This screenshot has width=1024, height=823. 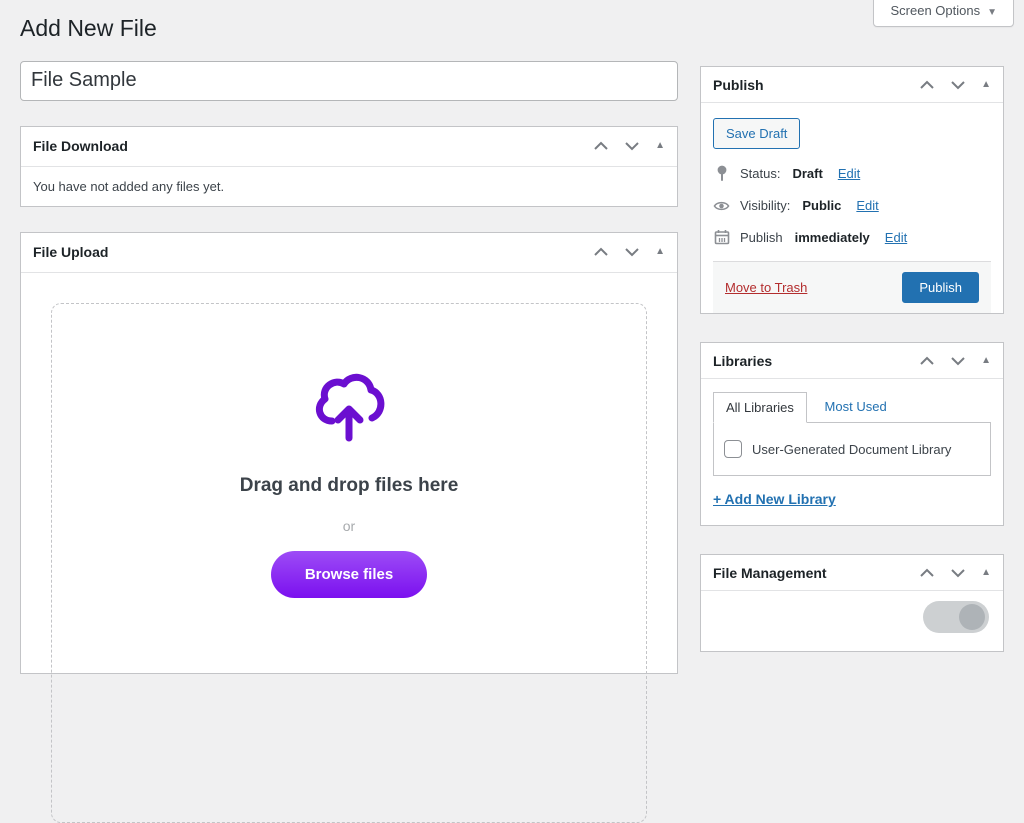 I want to click on library-item-label: User-Generated Document Library, so click(x=852, y=449).